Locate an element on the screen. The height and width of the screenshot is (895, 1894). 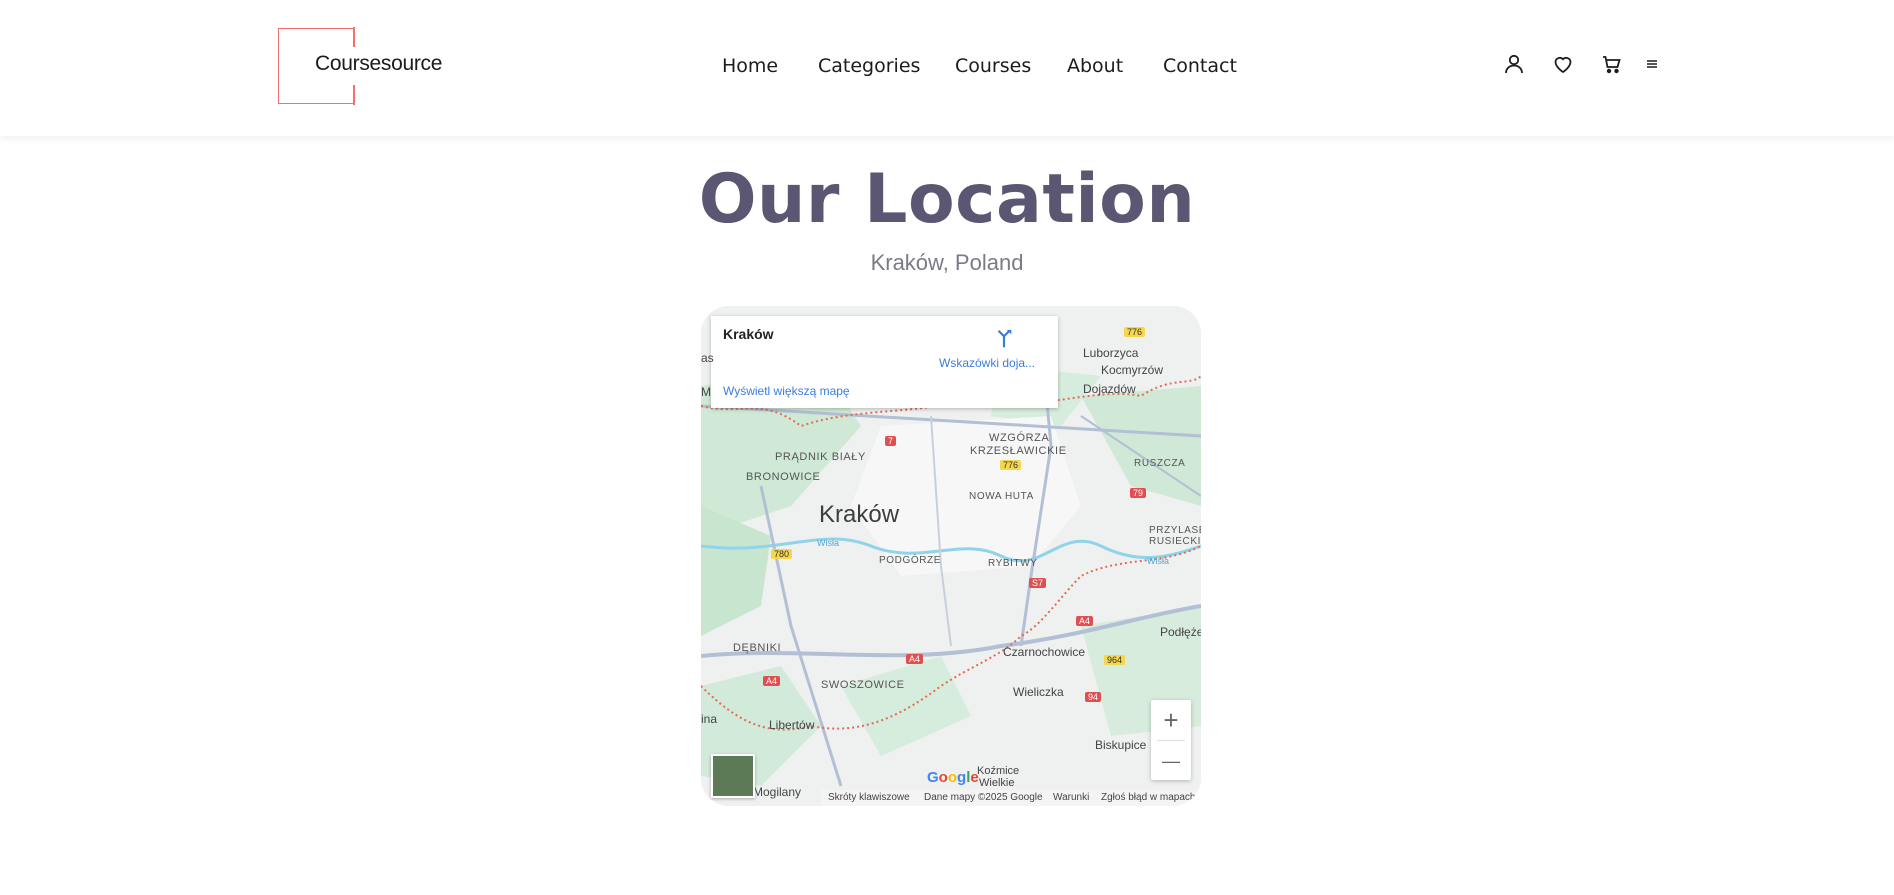
map-label-edge-m: M is located at coordinates (706, 392).